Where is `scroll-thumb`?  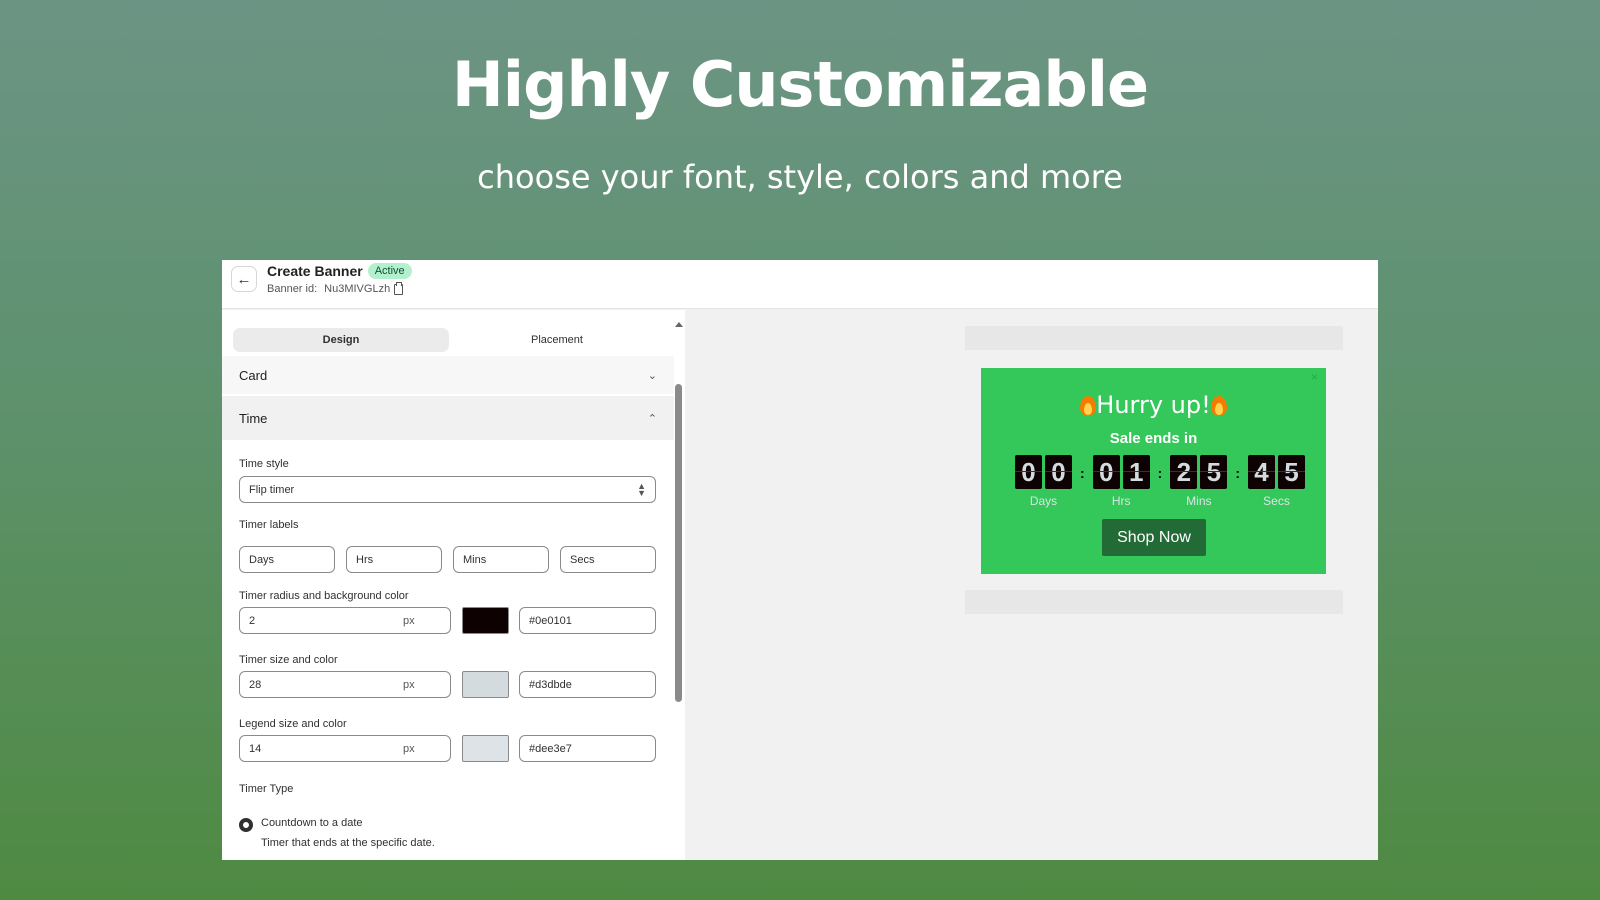
scroll-thumb is located at coordinates (678, 543).